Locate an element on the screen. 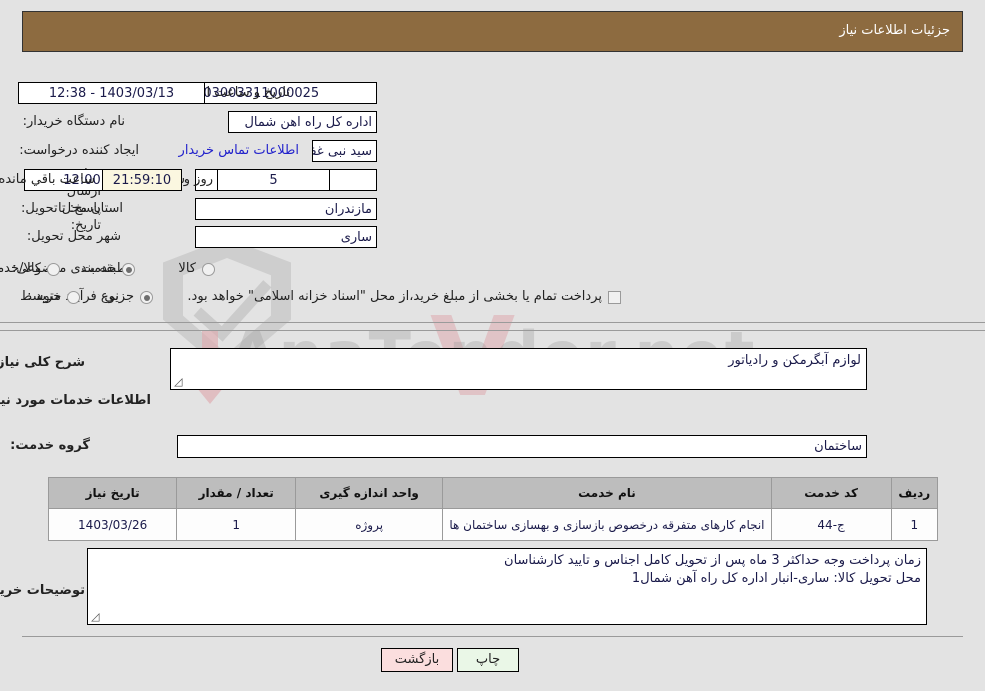  print-button: چاپ is located at coordinates (488, 660).